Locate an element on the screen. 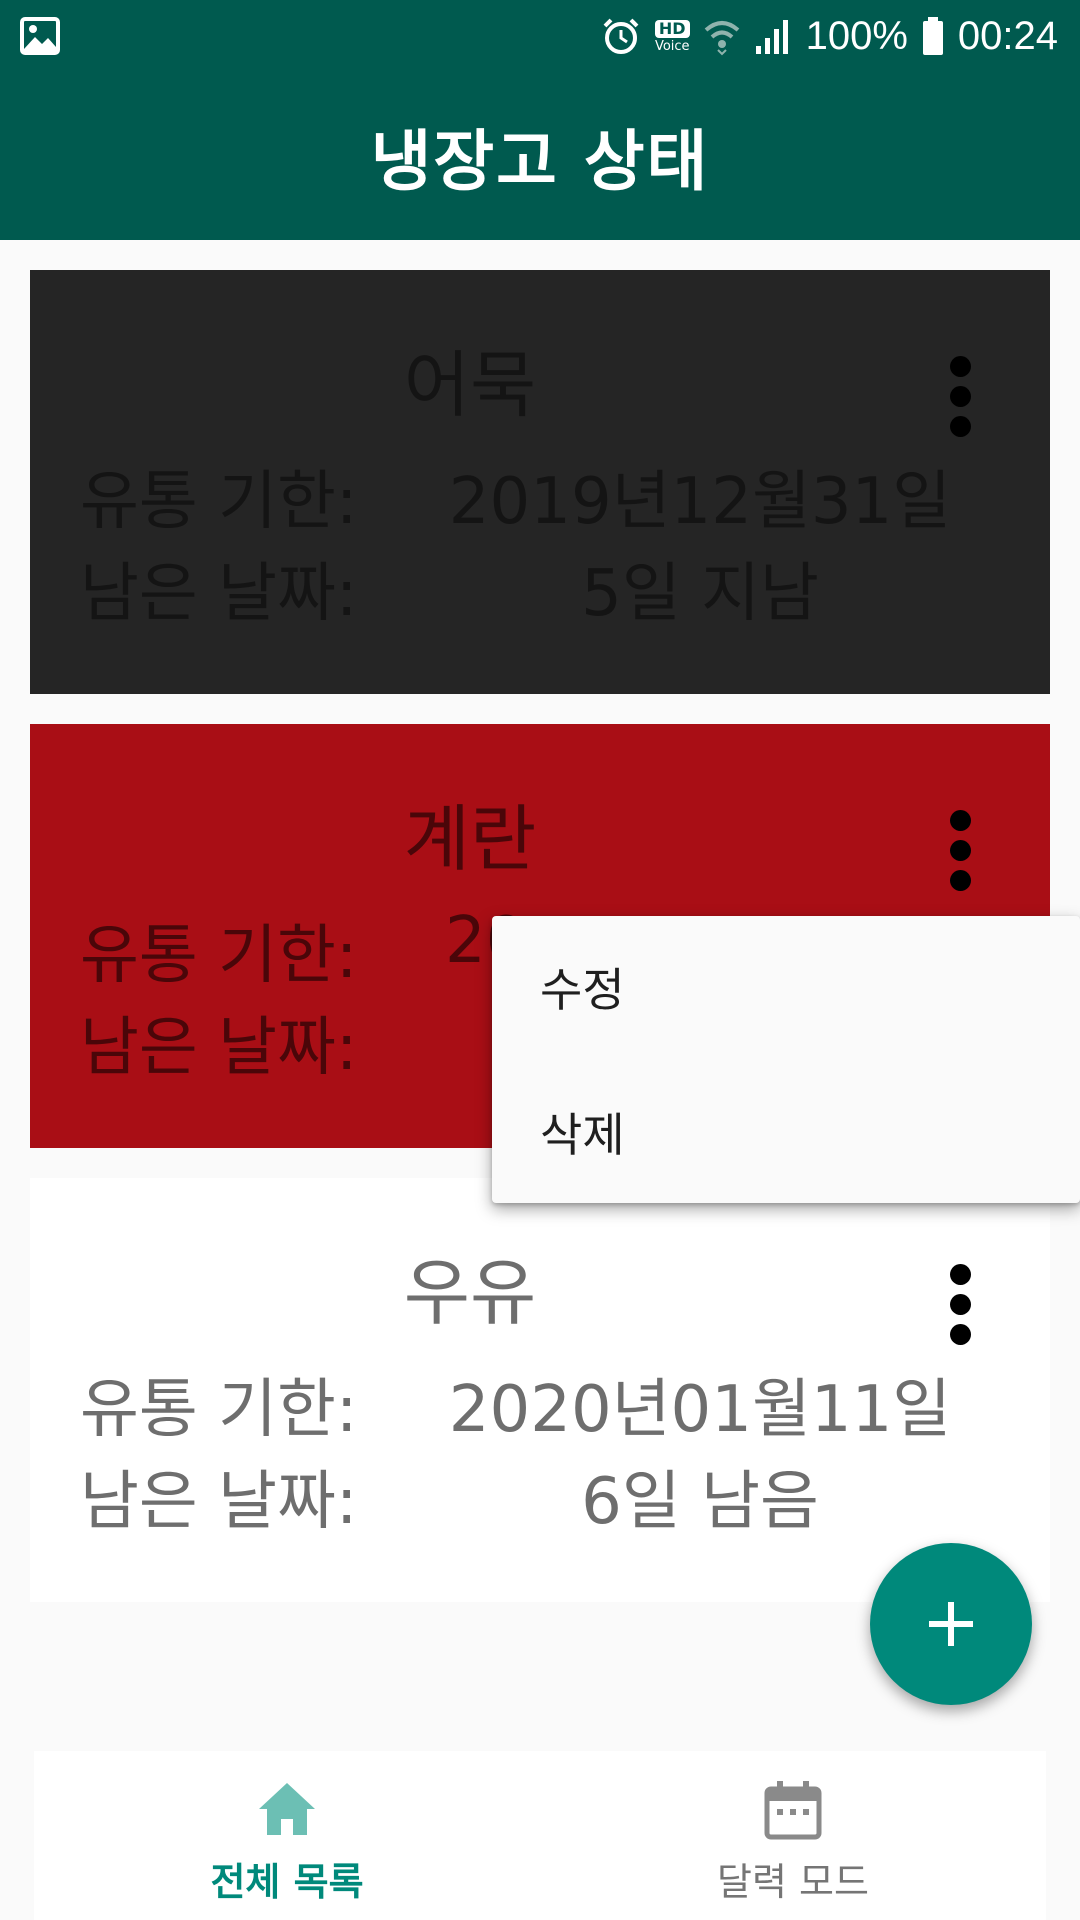 This screenshot has height=1920, width=1080. signal-icon is located at coordinates (771, 37).